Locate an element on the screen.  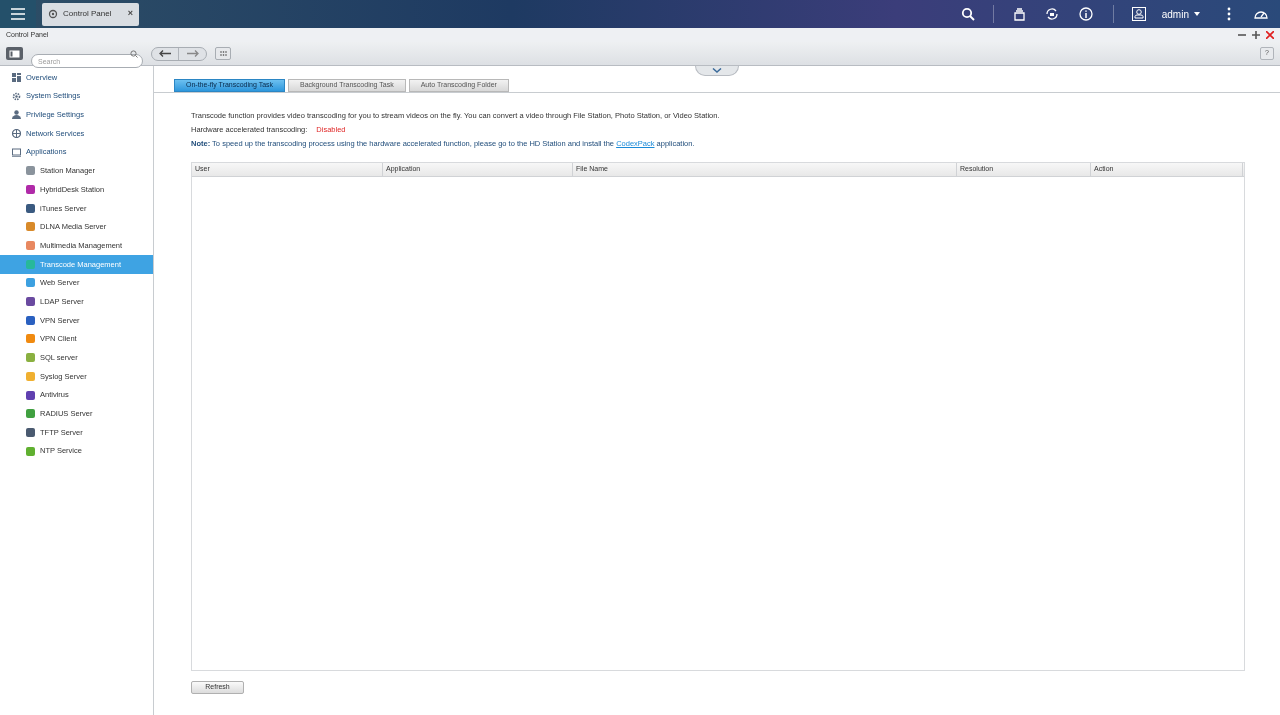
maximize-icon is located at coordinates (1256, 35).